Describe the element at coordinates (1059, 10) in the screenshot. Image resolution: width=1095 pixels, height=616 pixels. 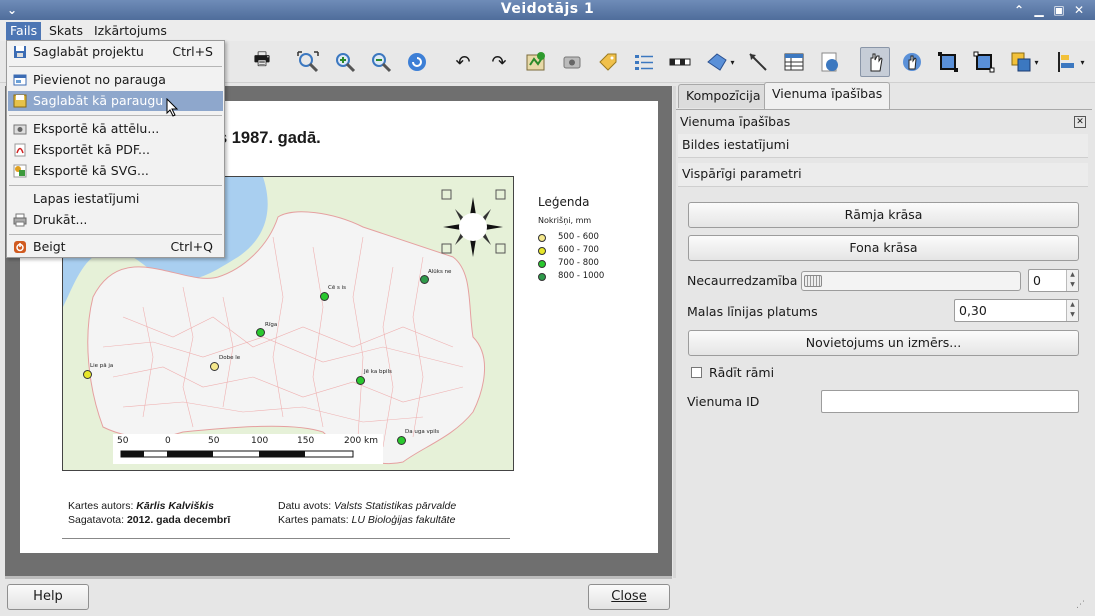
I see `maximize-icon: ▣` at that location.